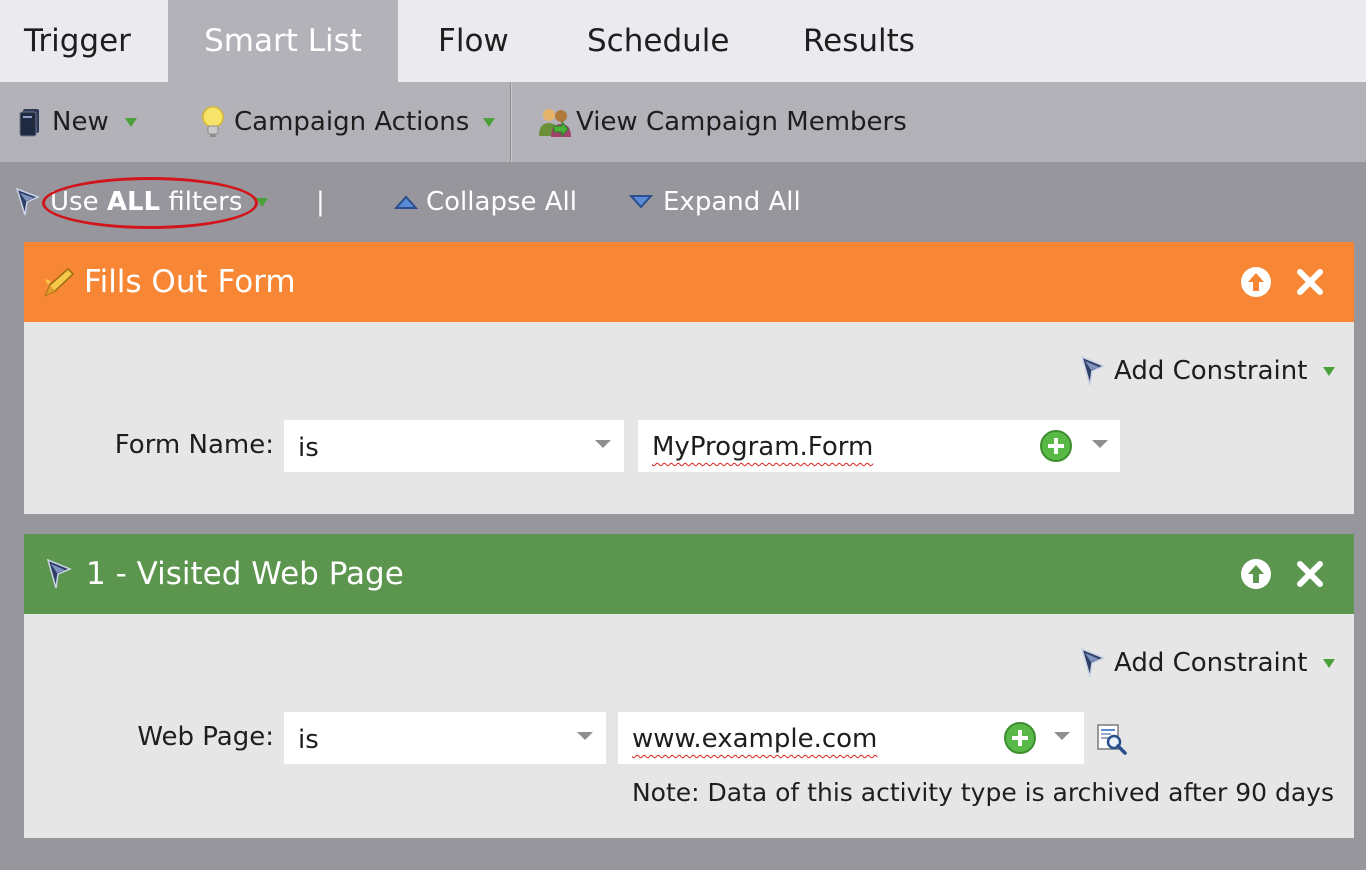  Describe the element at coordinates (150, 203) in the screenshot. I see `highlight-circle-annotation` at that location.